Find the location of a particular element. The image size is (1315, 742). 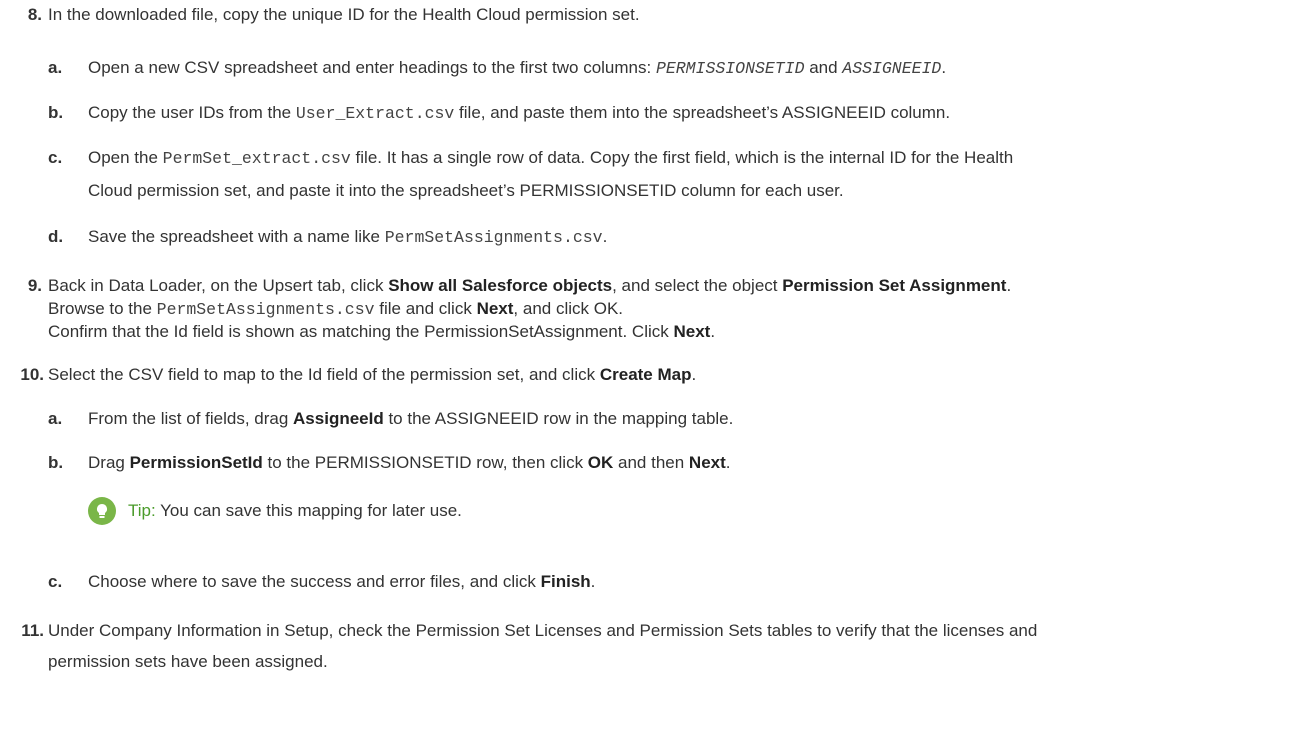

text-run: Drag is located at coordinates (109, 462).